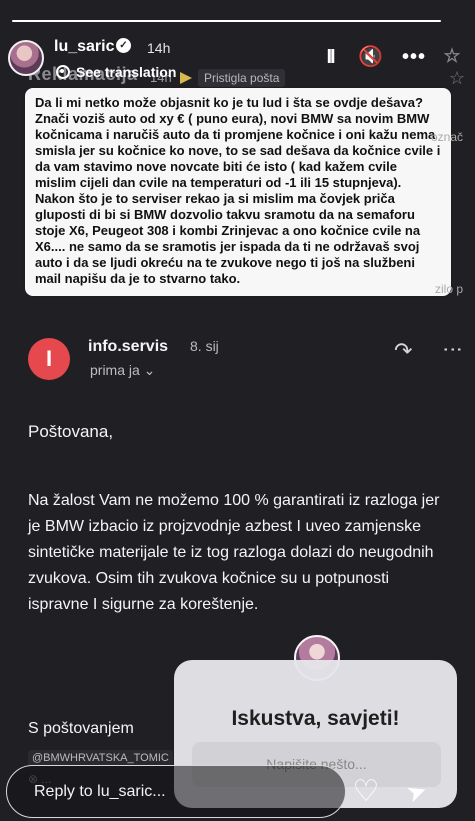  What do you see at coordinates (84, 47) in the screenshot?
I see `username: lu_saric` at bounding box center [84, 47].